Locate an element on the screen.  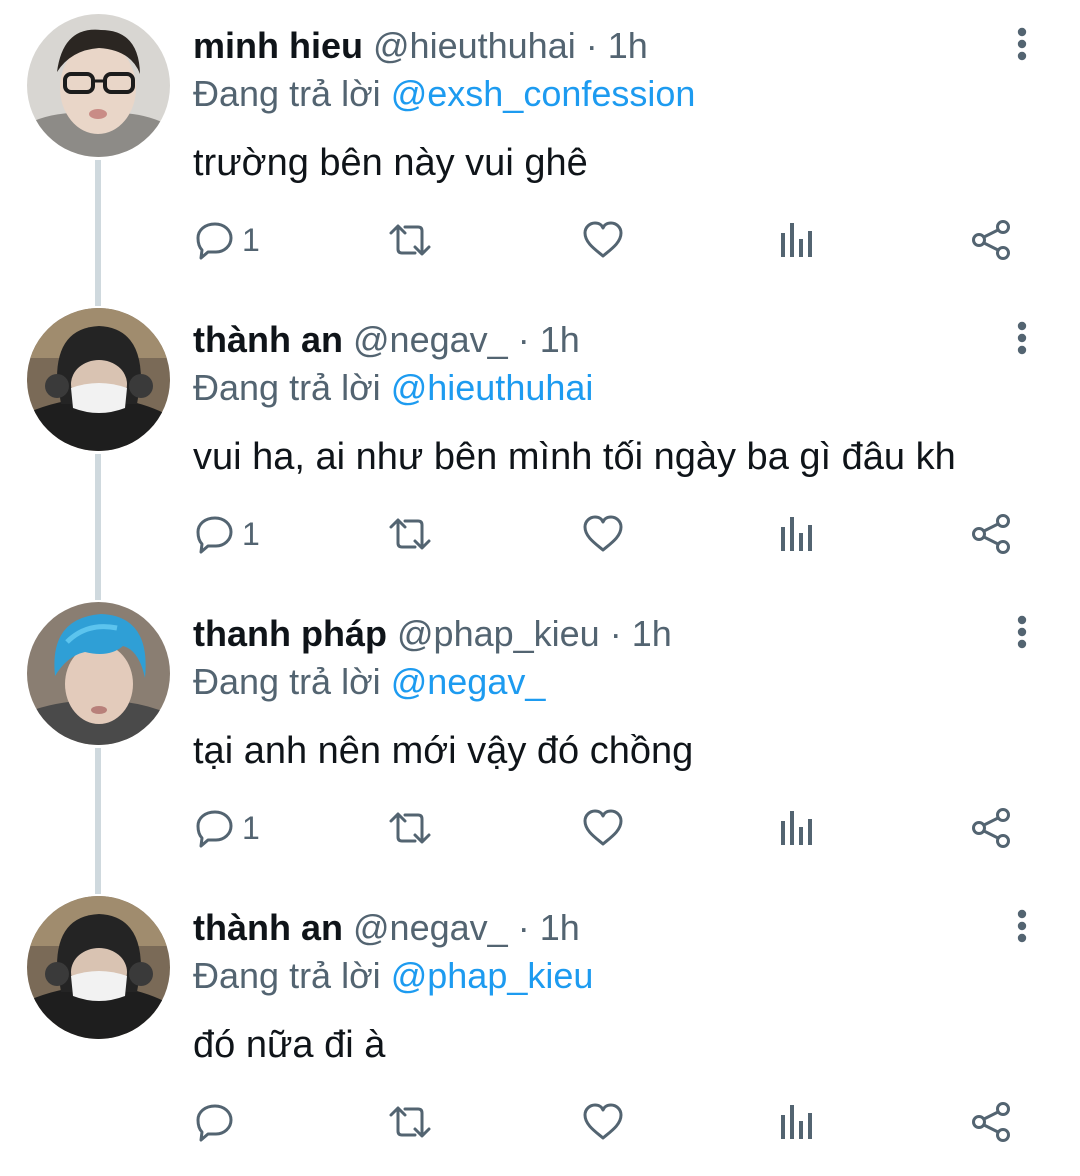
tweet-header: thanh pháp @phap_kieu · 1h is located at coordinates (432, 634).